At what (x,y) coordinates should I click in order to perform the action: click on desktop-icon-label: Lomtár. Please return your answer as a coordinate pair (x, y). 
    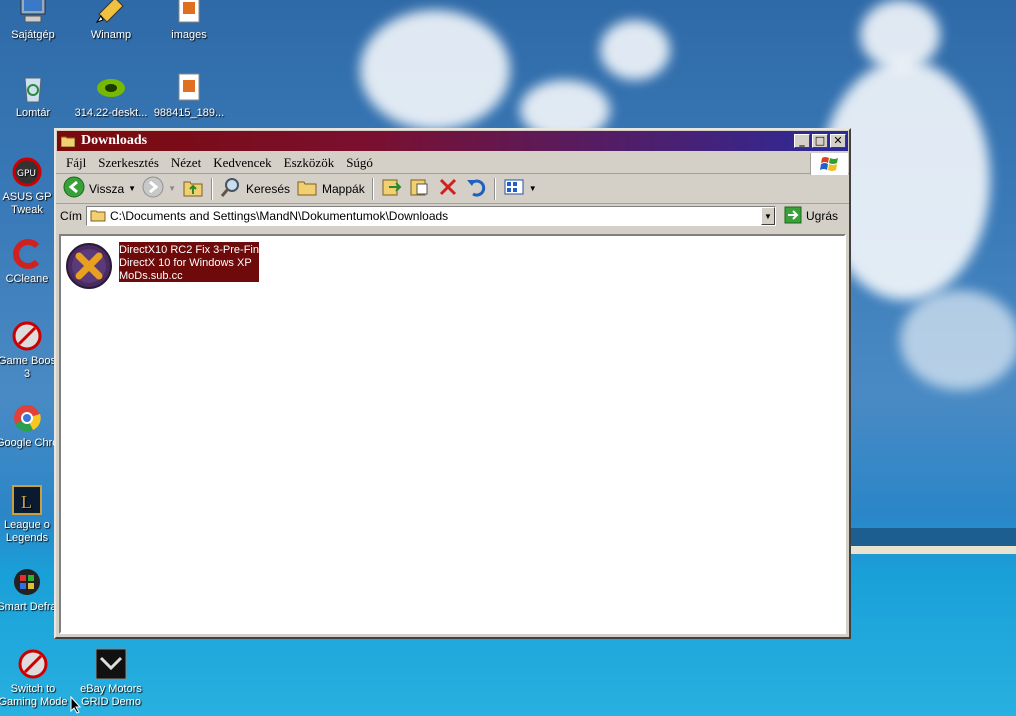
    Looking at the image, I should click on (33, 113).